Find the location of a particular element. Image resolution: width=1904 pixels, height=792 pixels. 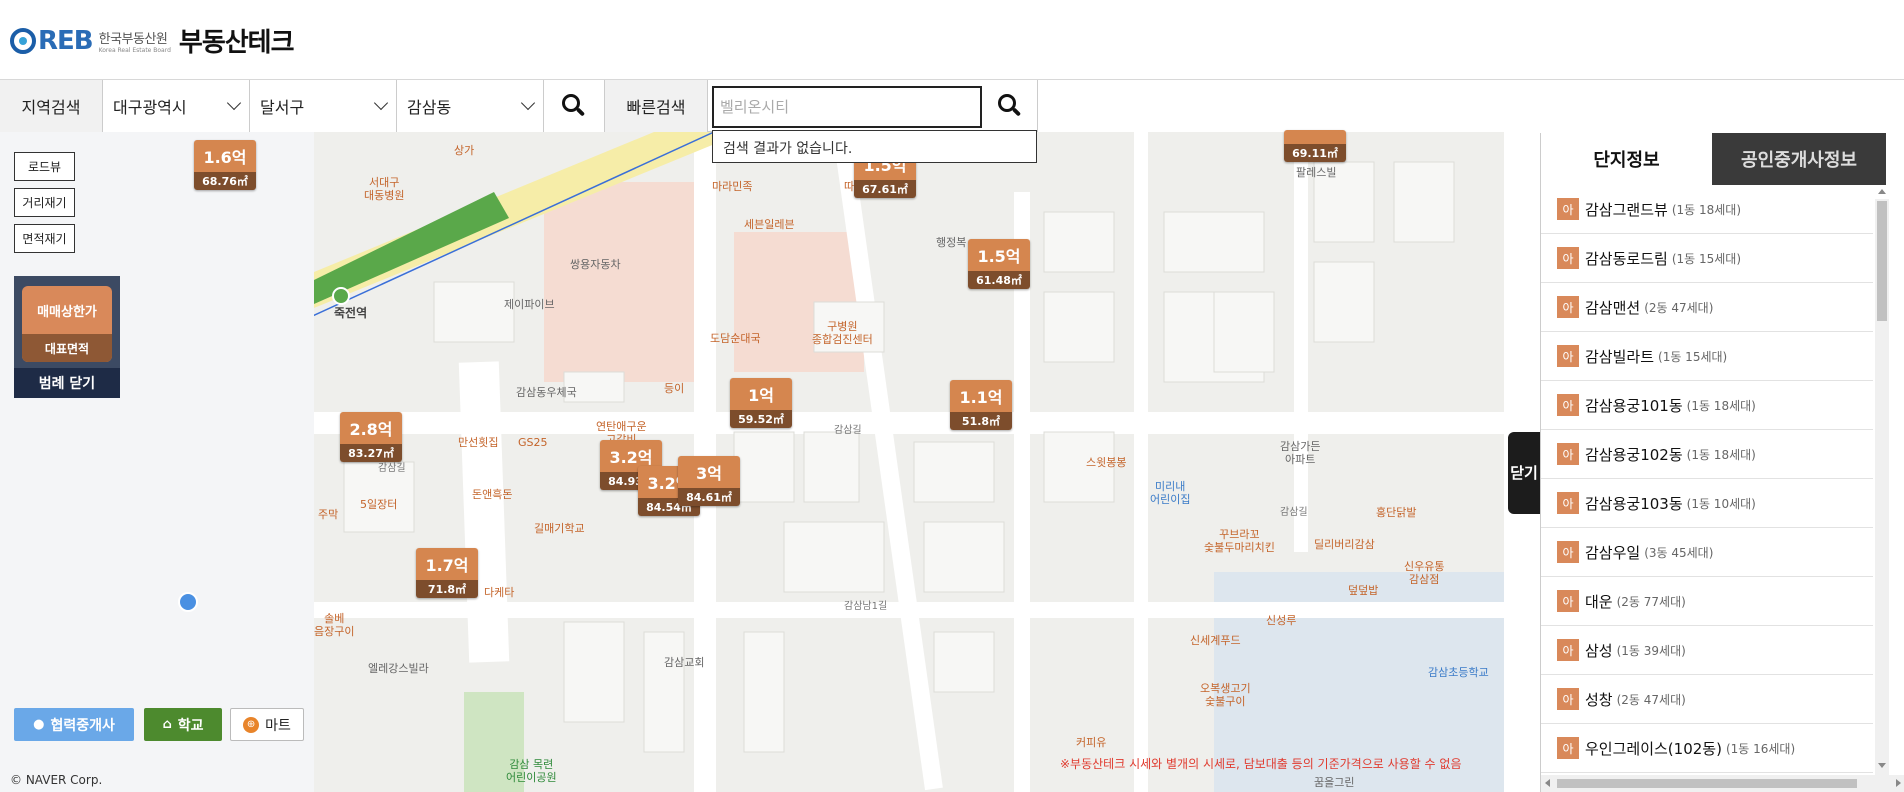

region-search-button is located at coordinates (574, 106).